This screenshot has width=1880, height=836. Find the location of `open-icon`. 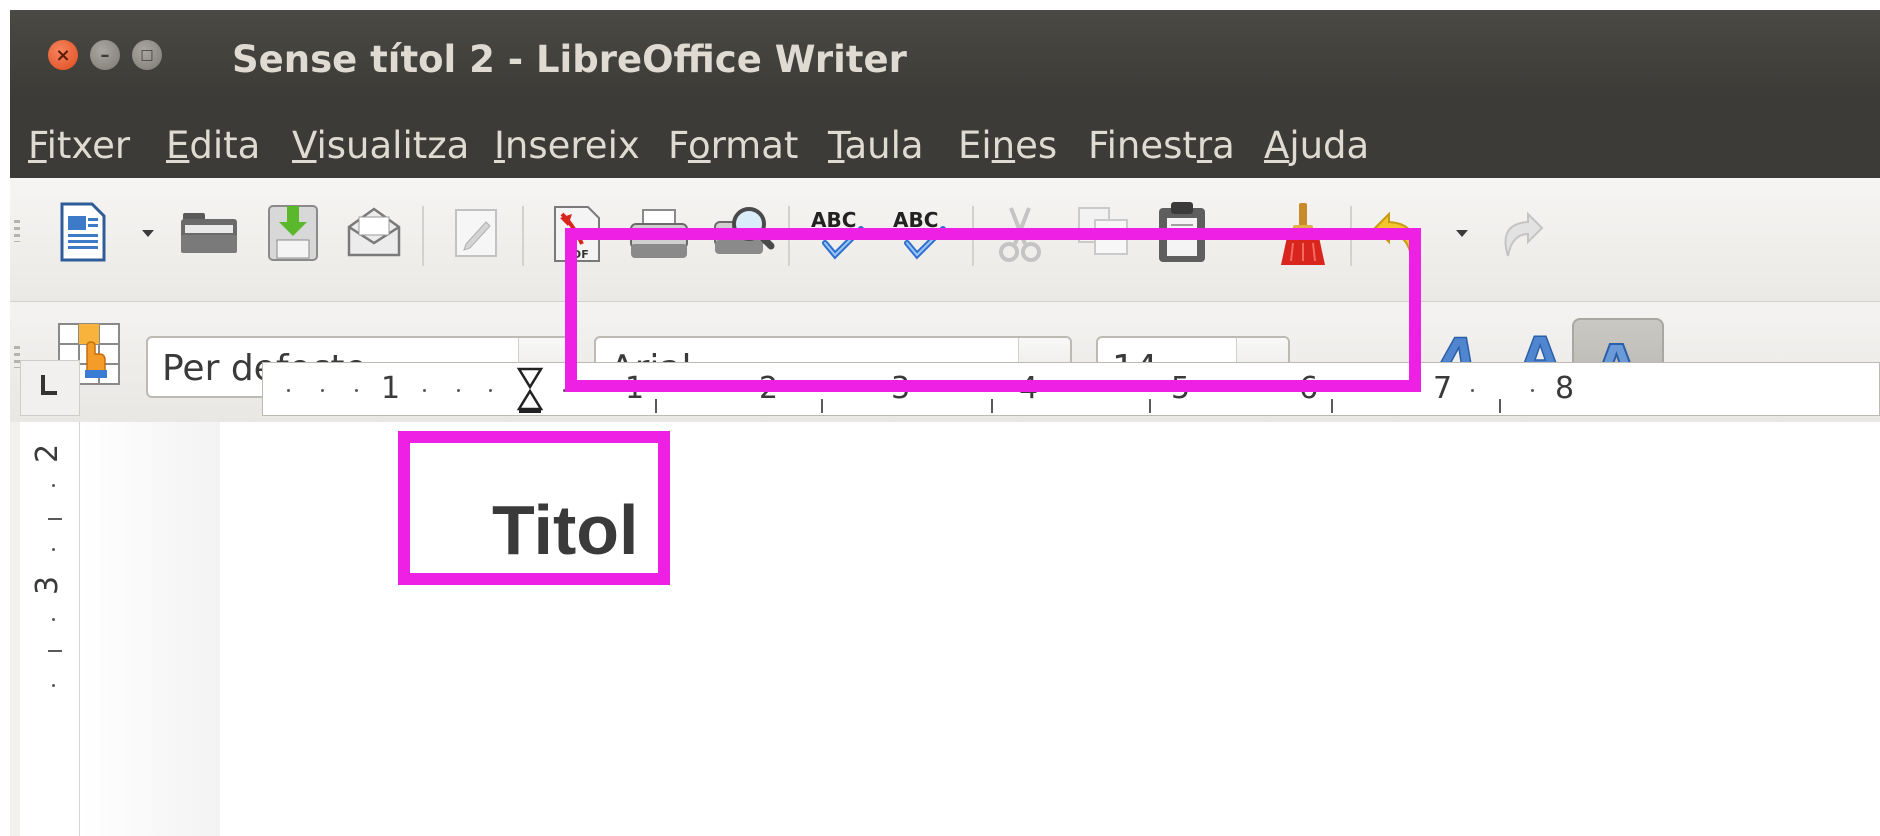

open-icon is located at coordinates (209, 232).